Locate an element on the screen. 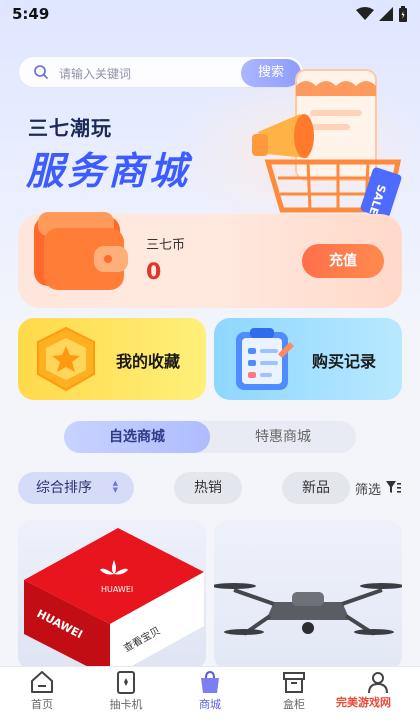  star-badge-icon is located at coordinates (66, 359).